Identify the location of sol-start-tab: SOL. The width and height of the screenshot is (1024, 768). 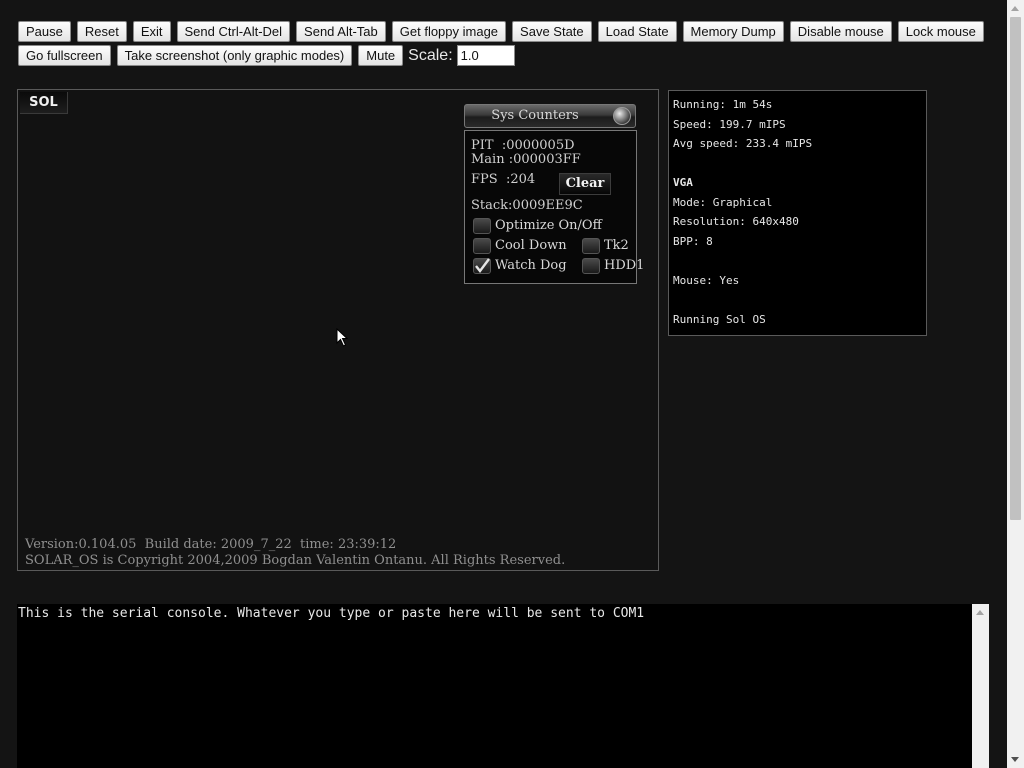
(44, 103).